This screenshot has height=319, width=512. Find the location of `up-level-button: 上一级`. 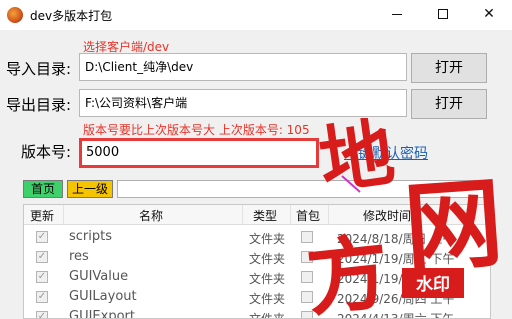

up-level-button: 上一级 is located at coordinates (90, 189).